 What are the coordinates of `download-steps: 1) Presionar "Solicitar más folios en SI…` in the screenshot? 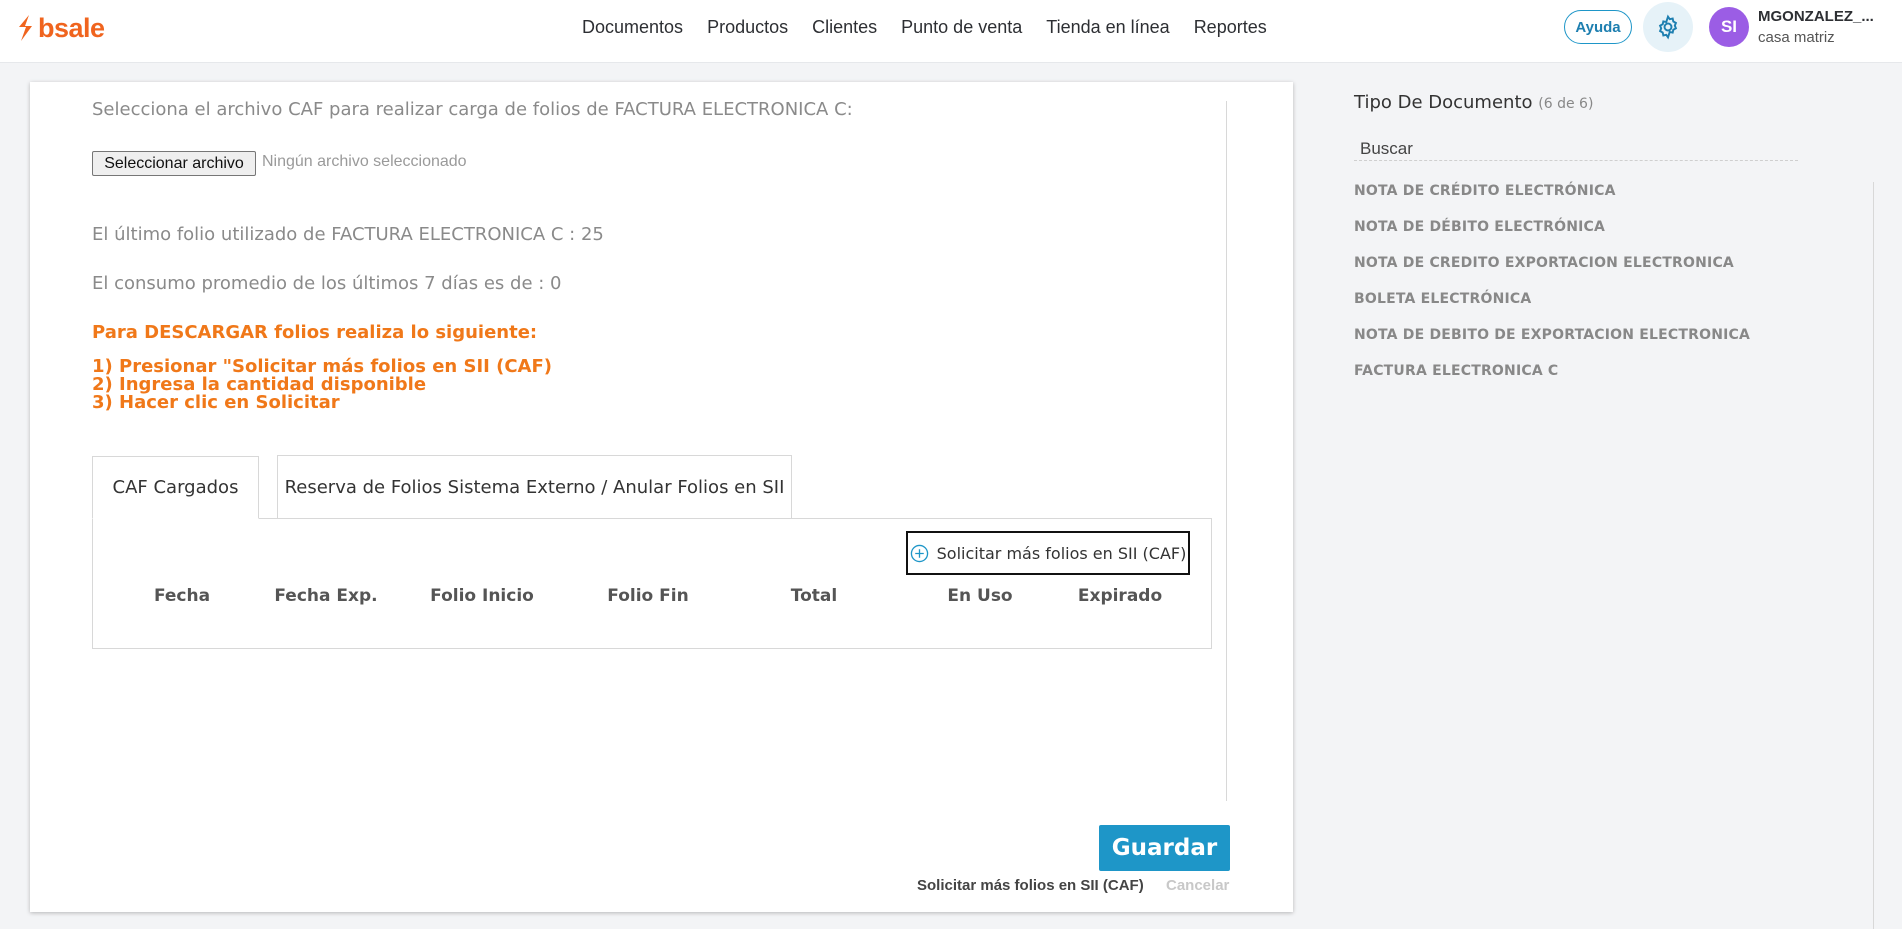 It's located at (322, 385).